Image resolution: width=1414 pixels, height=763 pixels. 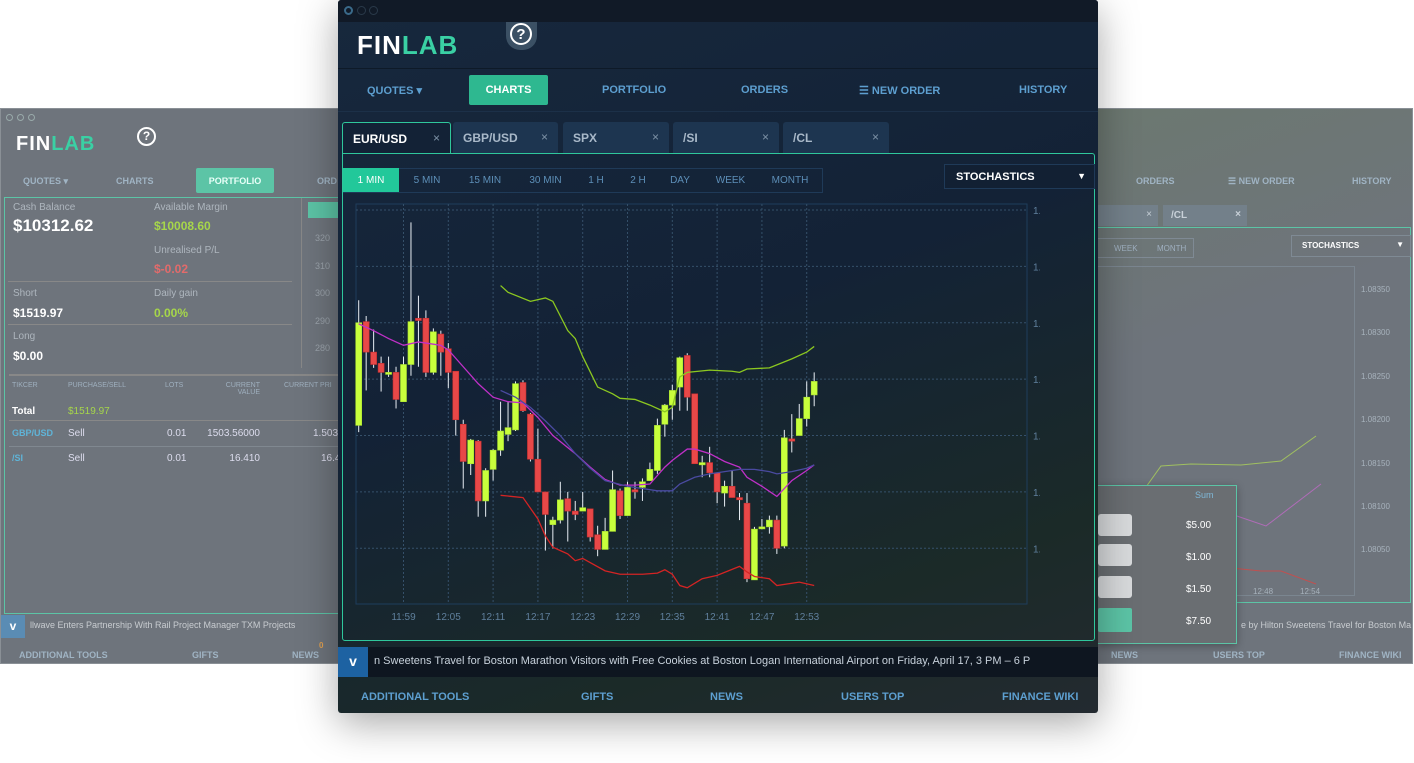 I want to click on side-cell: Sell, so click(x=76, y=433).